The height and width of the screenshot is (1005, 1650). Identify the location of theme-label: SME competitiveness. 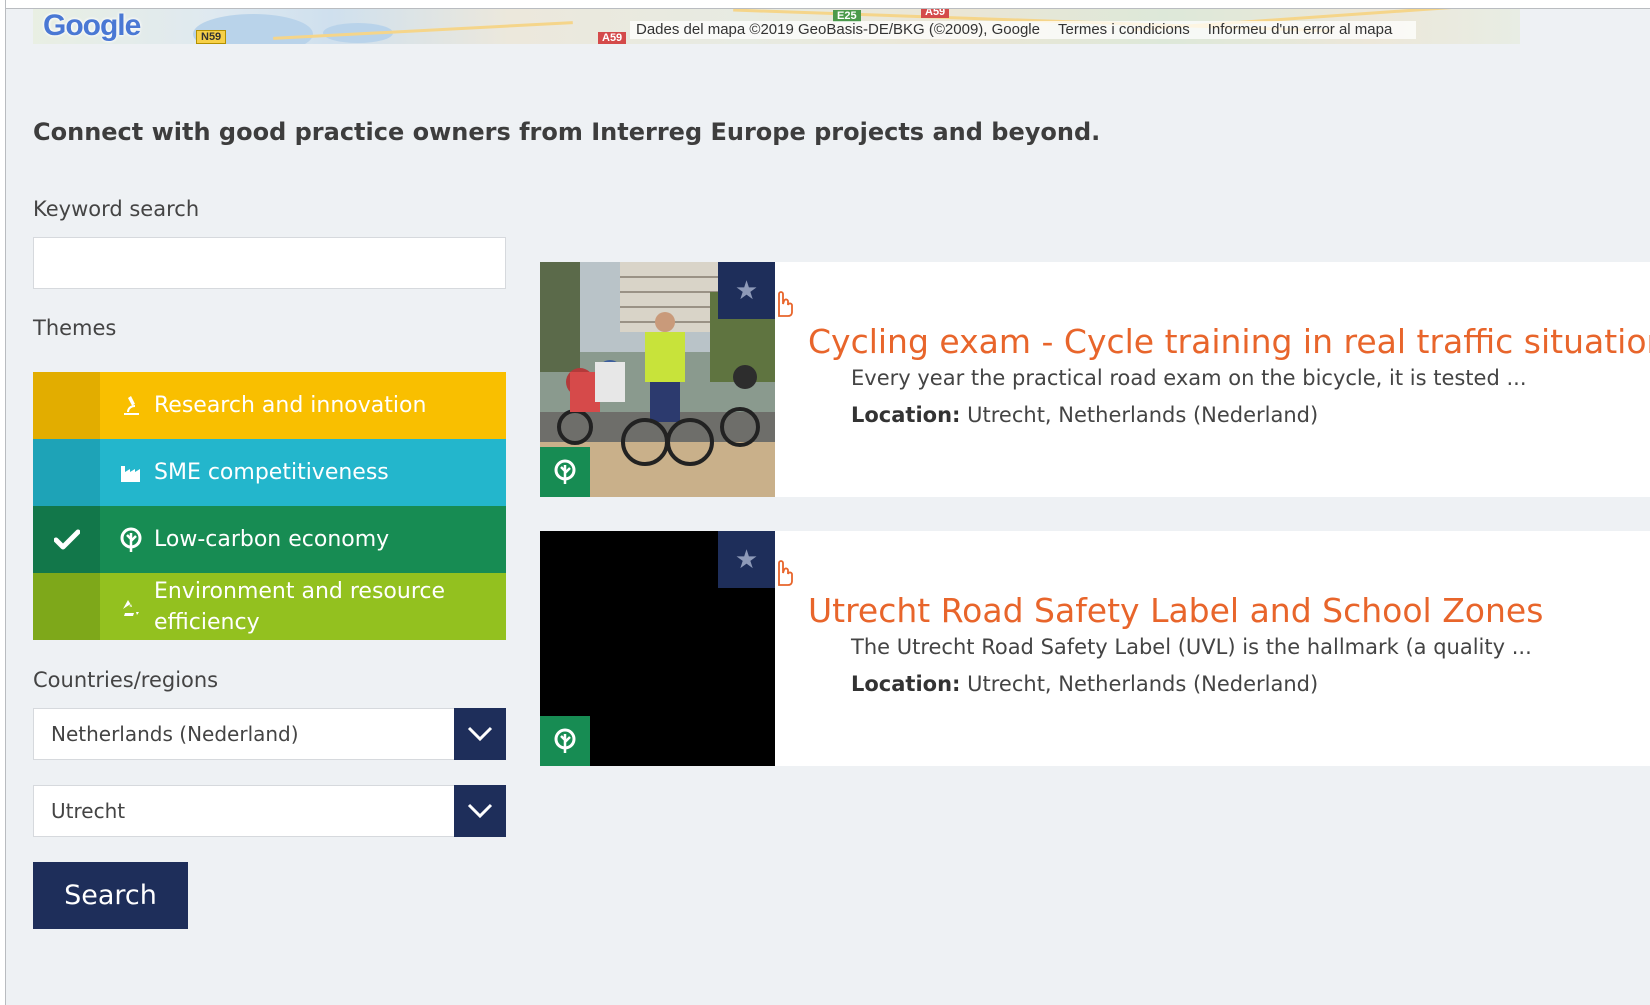
(271, 472).